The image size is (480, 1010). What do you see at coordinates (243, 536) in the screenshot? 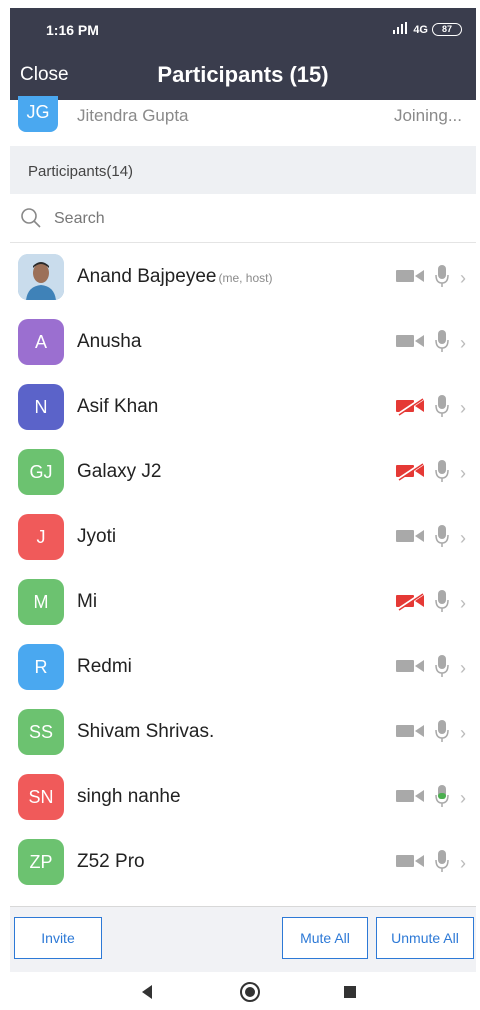
I see `participant-row: J Jyoti ›` at bounding box center [243, 536].